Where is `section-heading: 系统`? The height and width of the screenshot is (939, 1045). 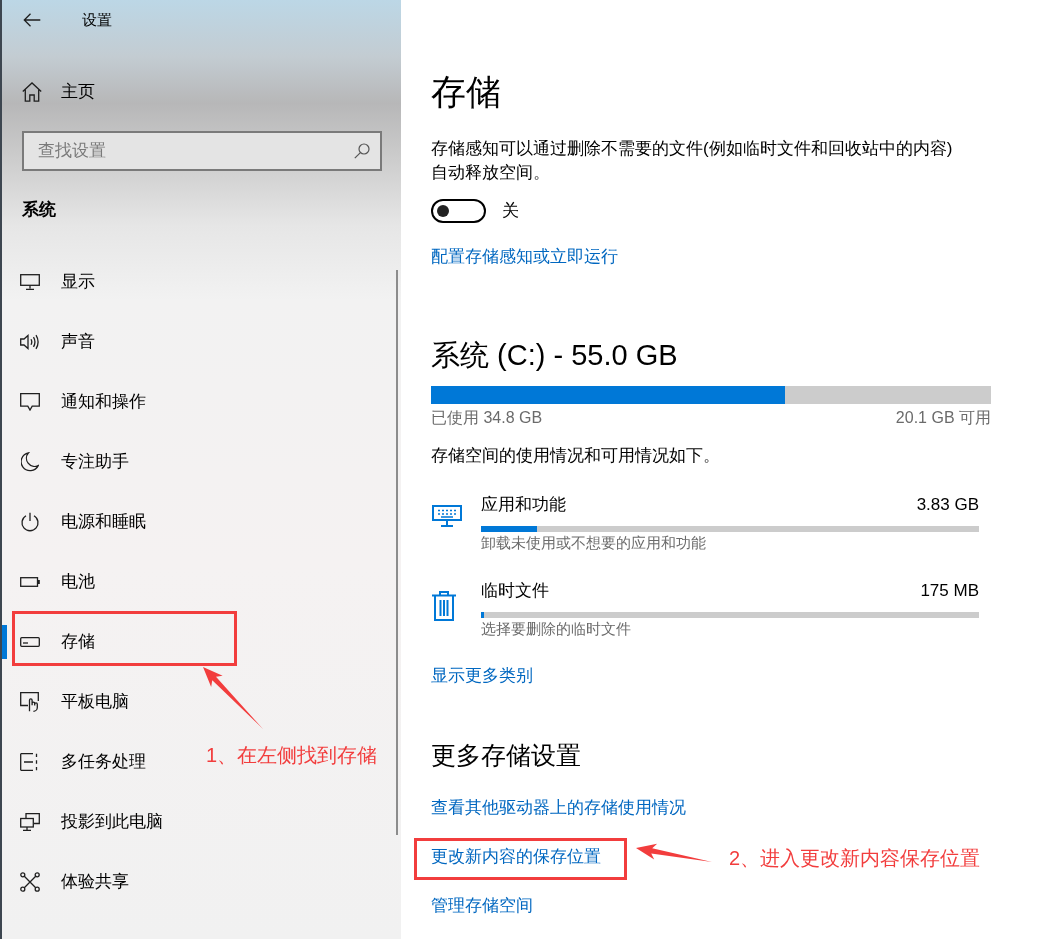
section-heading: 系统 is located at coordinates (39, 210).